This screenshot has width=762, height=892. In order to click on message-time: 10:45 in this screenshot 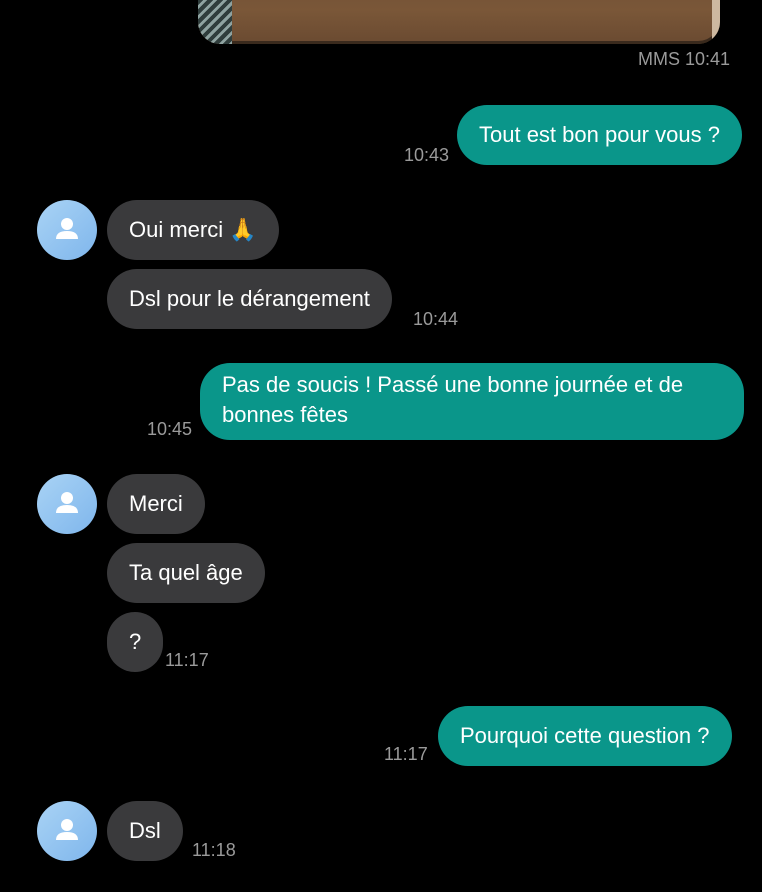, I will do `click(170, 429)`.